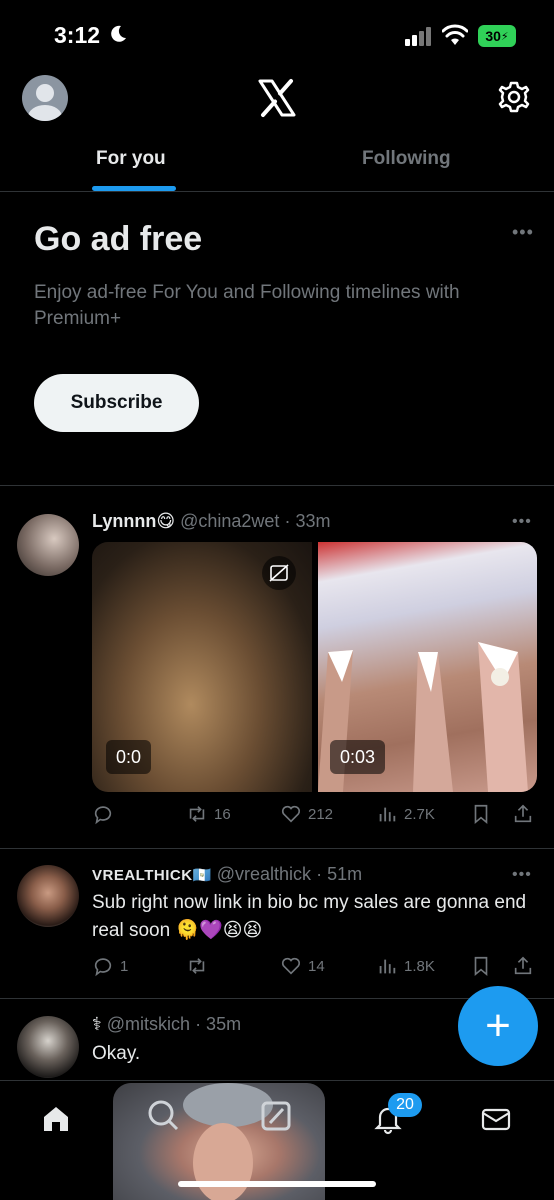 This screenshot has height=1200, width=554. Describe the element at coordinates (116, 403) in the screenshot. I see `subscribe-button: Subscribe` at that location.